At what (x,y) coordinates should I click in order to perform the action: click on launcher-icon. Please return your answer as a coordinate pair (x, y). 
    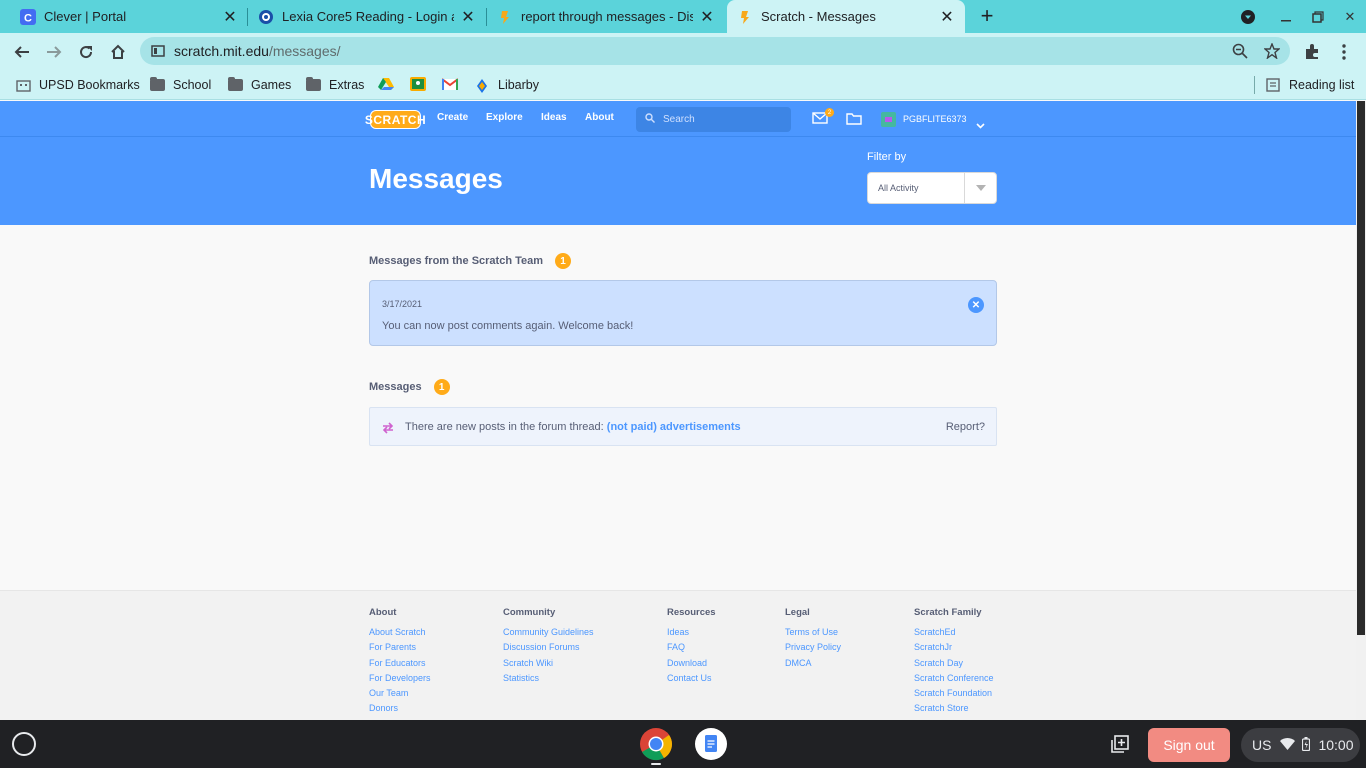
    Looking at the image, I should click on (24, 744).